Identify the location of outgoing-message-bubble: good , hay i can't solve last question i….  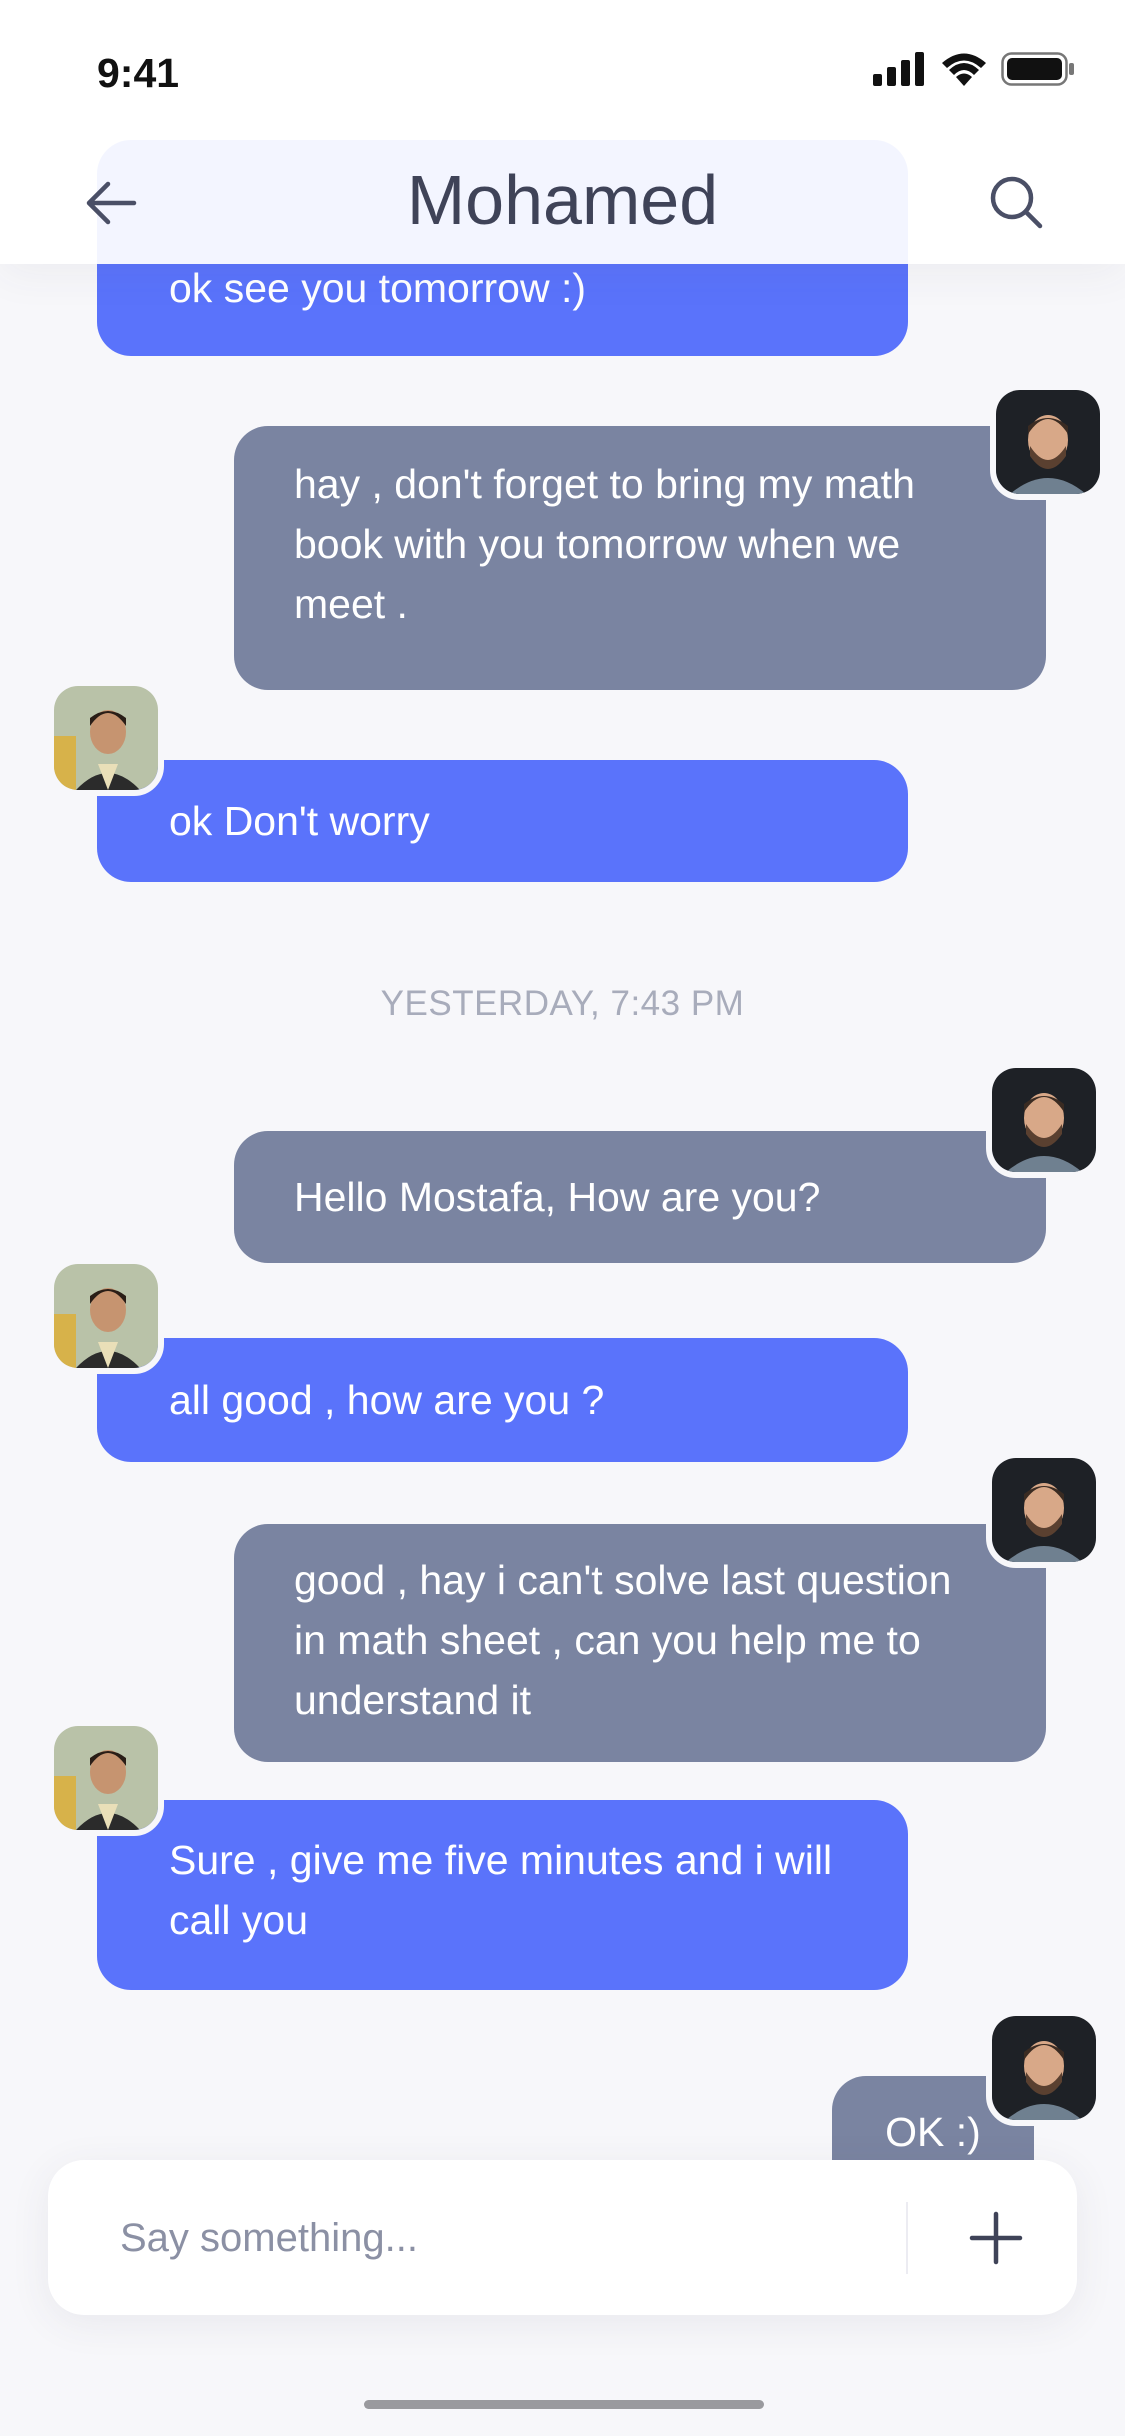
(640, 1643).